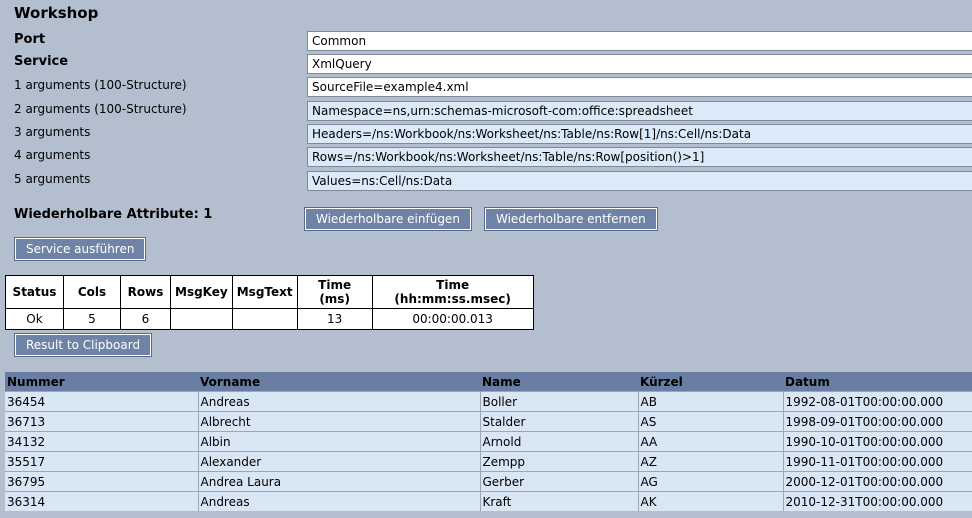  Describe the element at coordinates (639, 87) in the screenshot. I see `argument-1-field: SourceFile=example4.xml` at that location.